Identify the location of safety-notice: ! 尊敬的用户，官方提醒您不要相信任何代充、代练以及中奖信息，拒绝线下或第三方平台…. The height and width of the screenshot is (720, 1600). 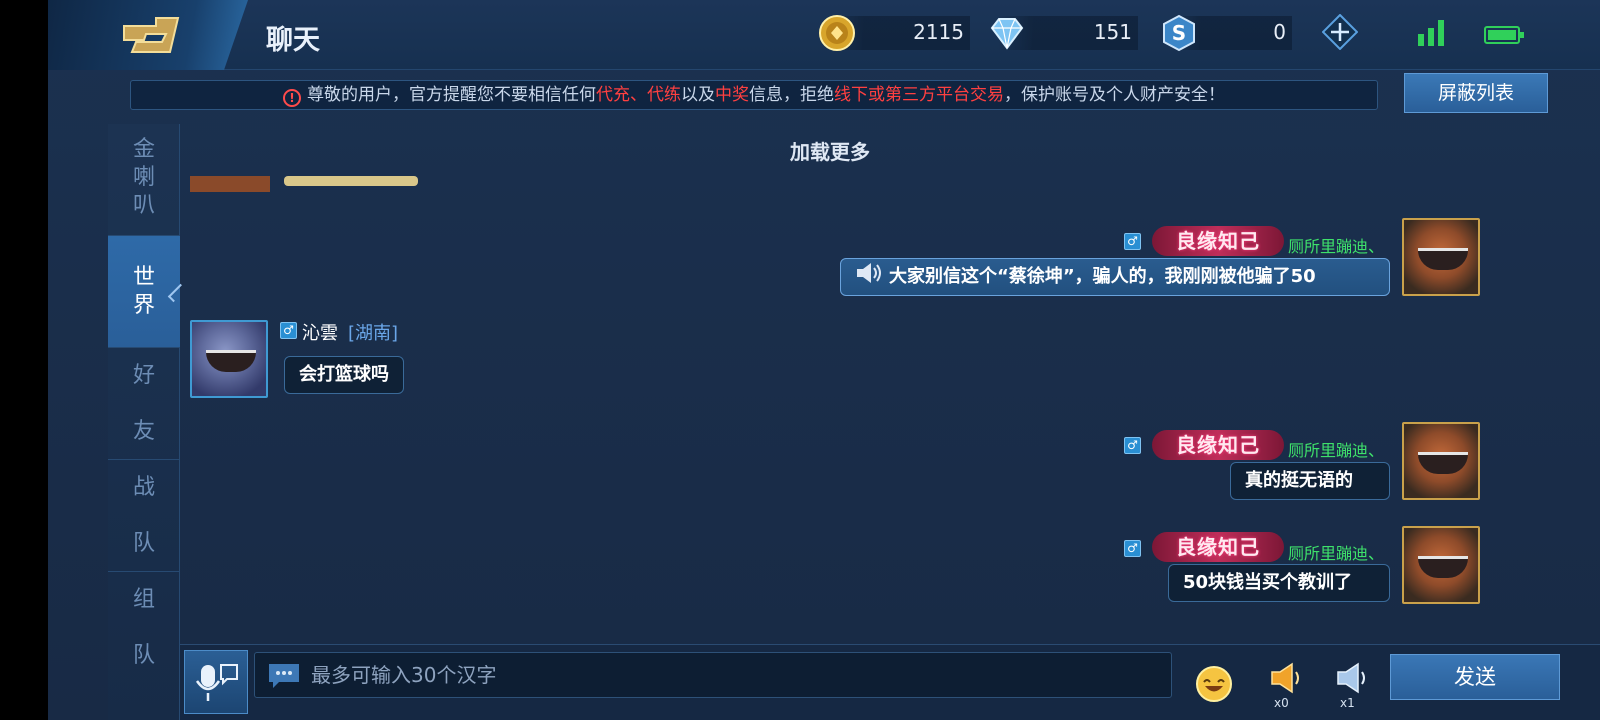
(754, 95).